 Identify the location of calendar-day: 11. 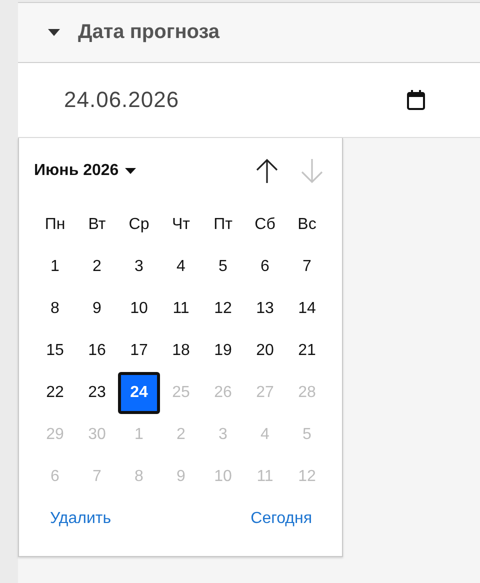
(181, 309).